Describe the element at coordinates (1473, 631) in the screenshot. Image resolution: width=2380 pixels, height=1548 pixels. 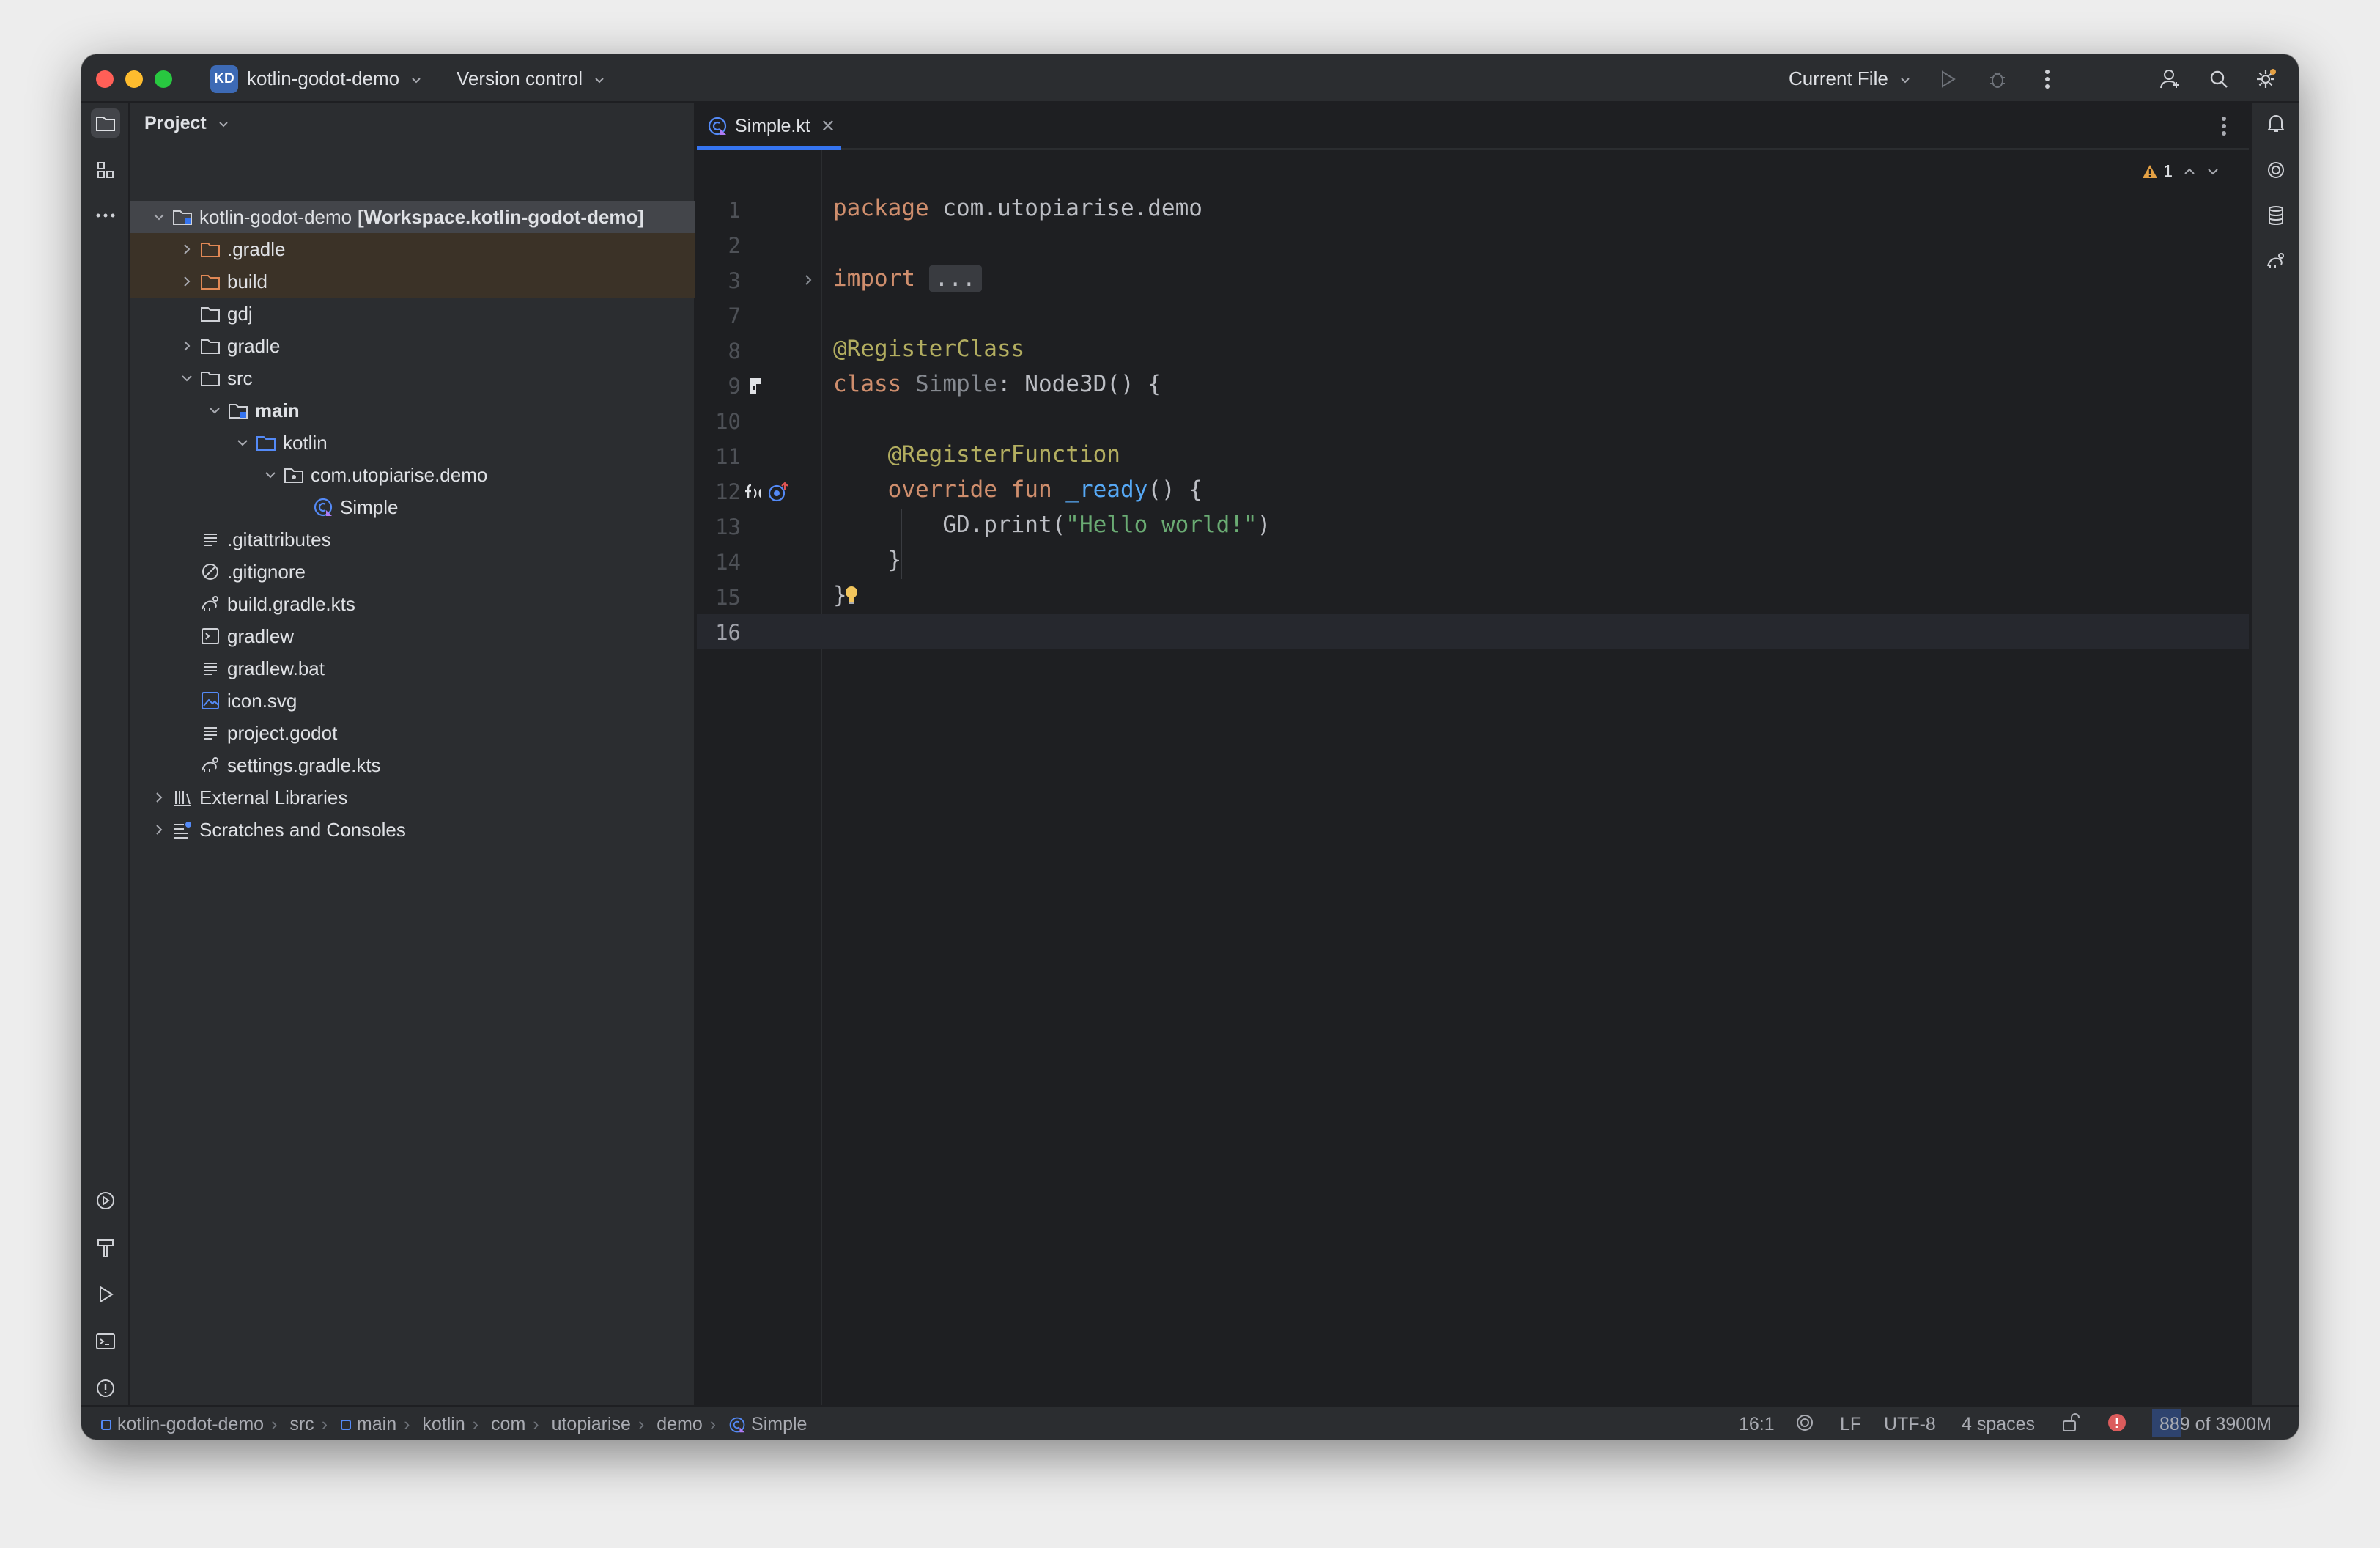
I see `code-line-16: 16` at that location.